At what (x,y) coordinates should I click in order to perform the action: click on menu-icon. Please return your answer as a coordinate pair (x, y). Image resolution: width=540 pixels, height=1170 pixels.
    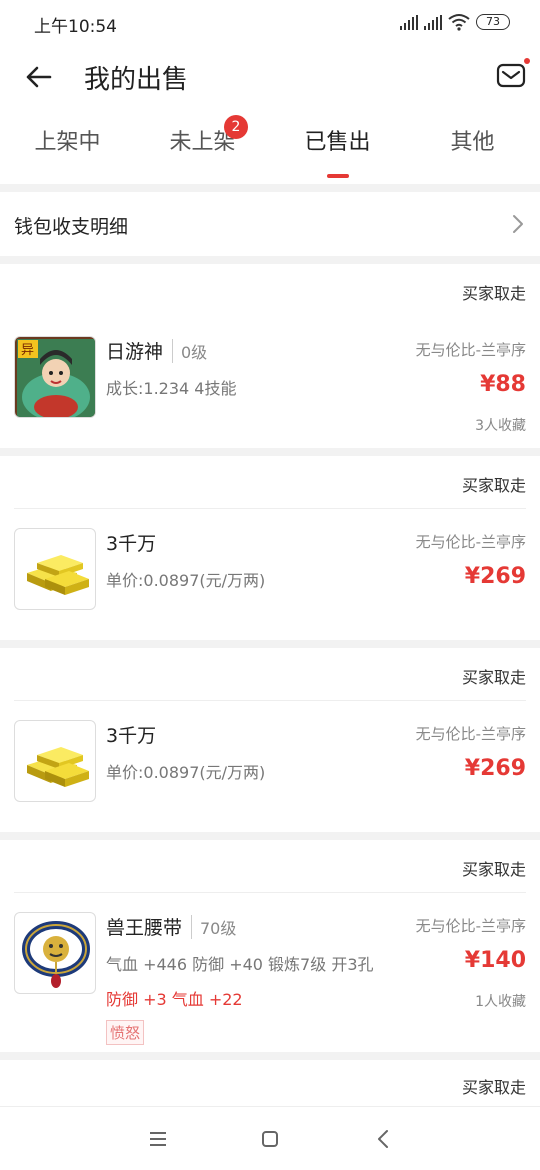
    Looking at the image, I should click on (158, 1139).